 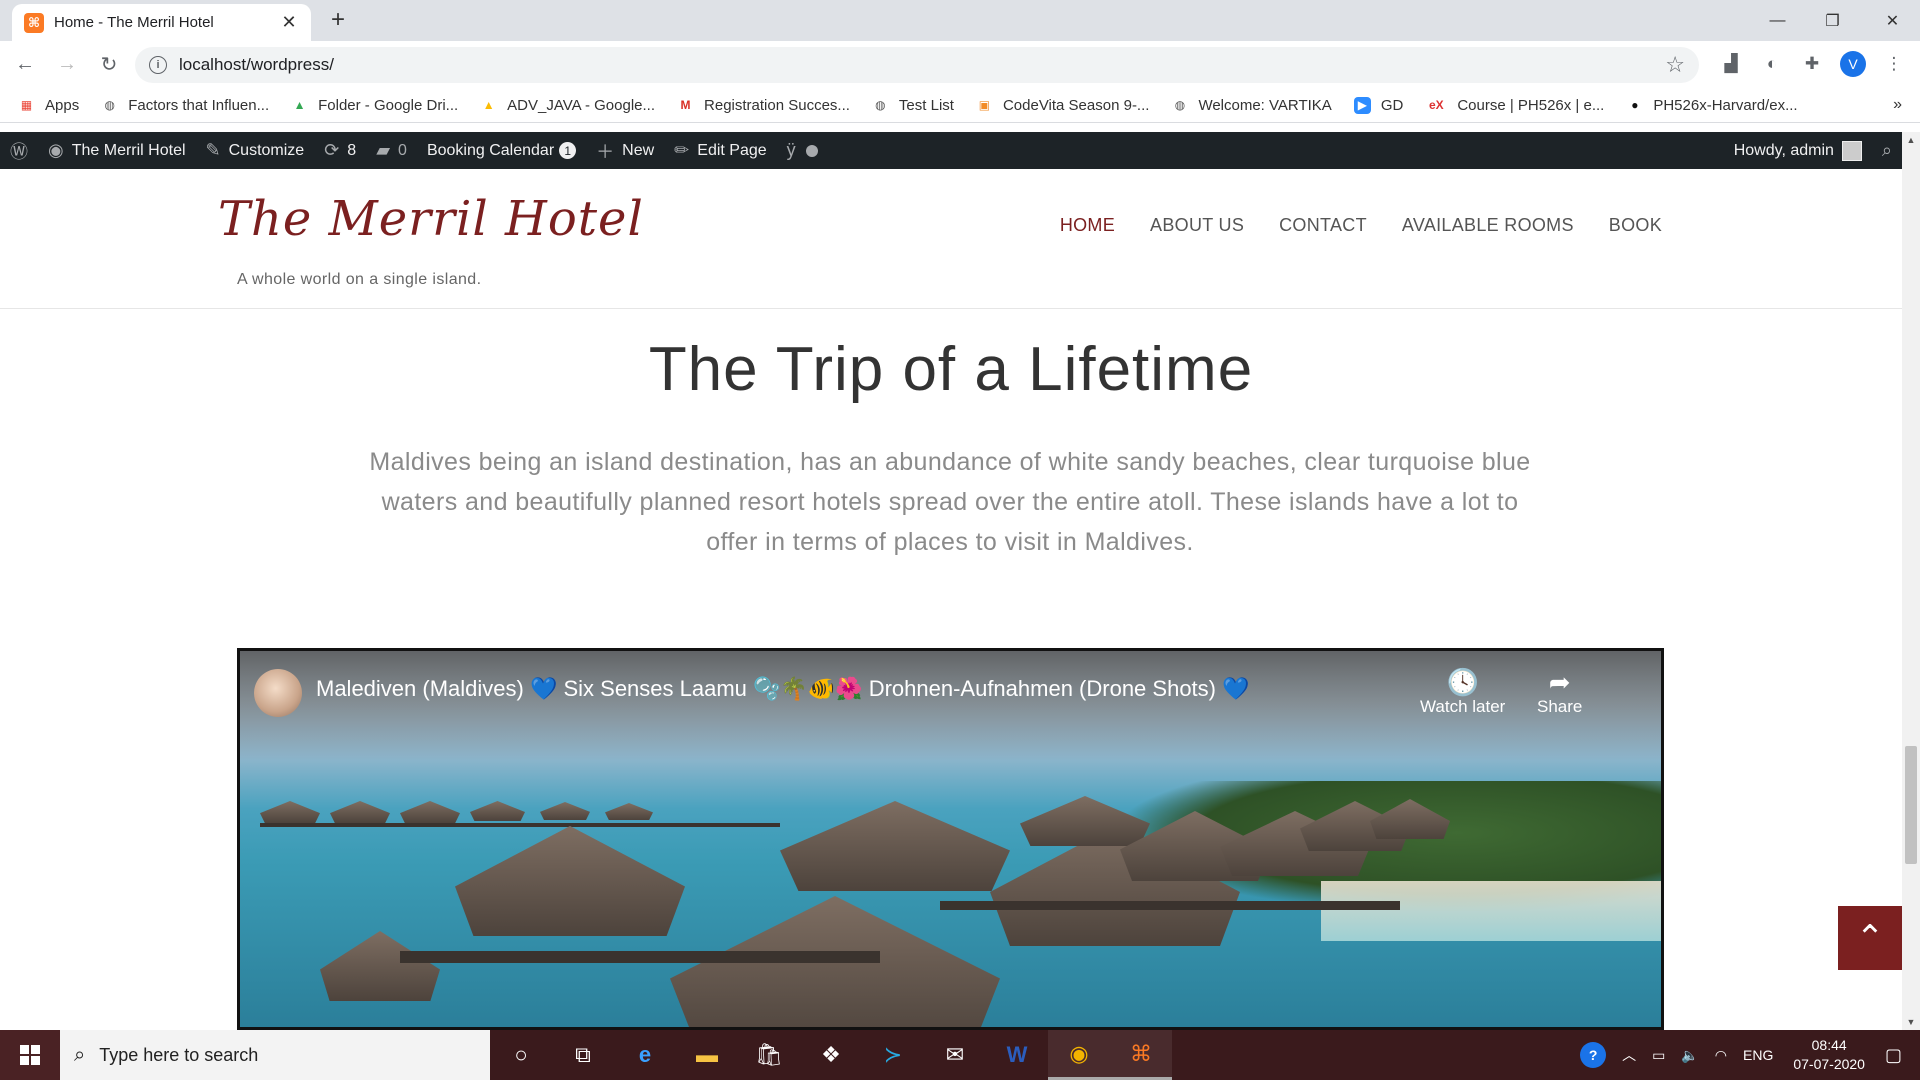 I want to click on clock-icon: 🕓, so click(x=1462, y=682).